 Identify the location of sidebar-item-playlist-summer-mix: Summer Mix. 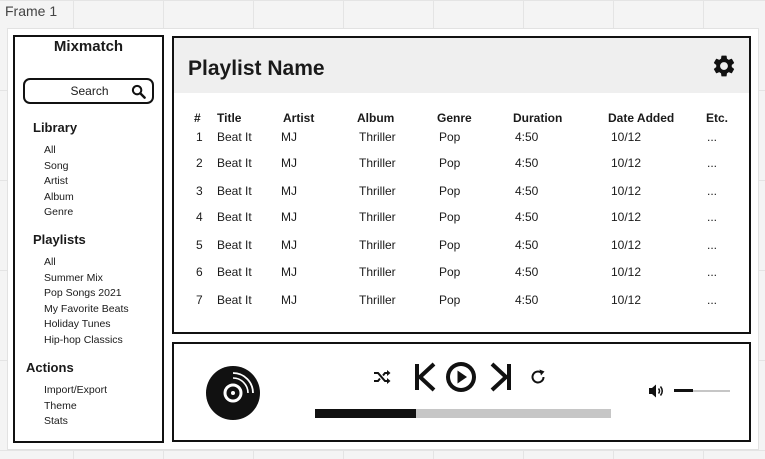
(86, 279).